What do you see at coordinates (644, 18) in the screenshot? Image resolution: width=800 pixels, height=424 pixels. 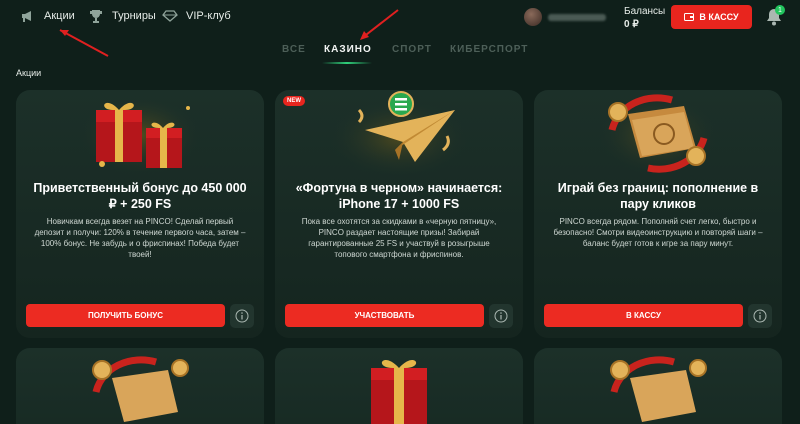 I see `balance-block: Балансы 0 ₽` at bounding box center [644, 18].